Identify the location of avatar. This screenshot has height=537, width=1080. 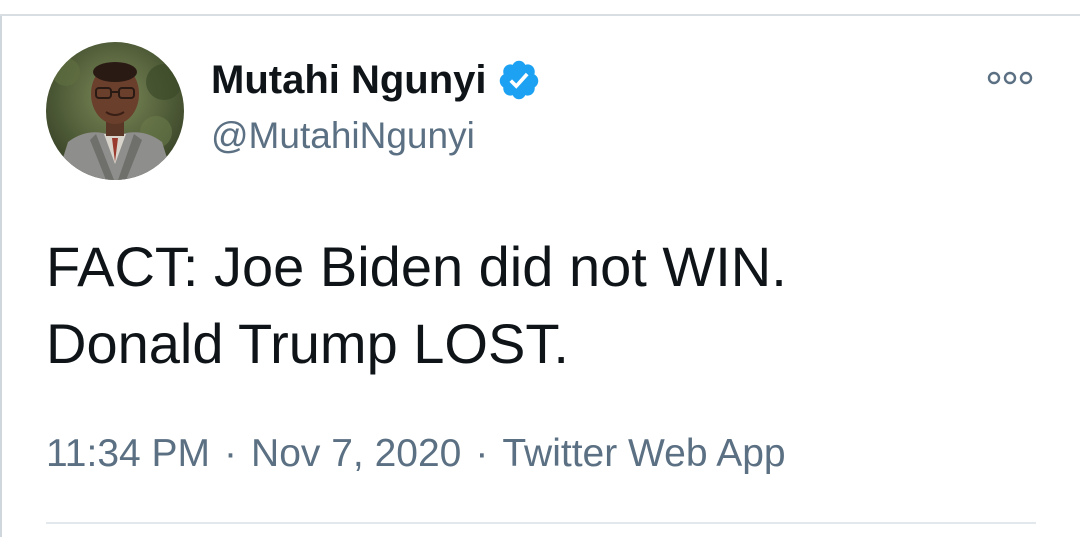
(115, 111).